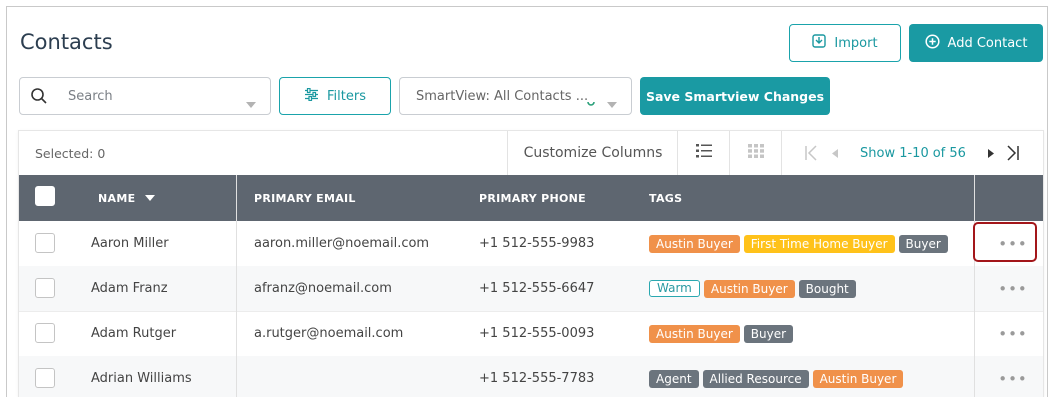  I want to click on page-title: Contacts, so click(66, 42).